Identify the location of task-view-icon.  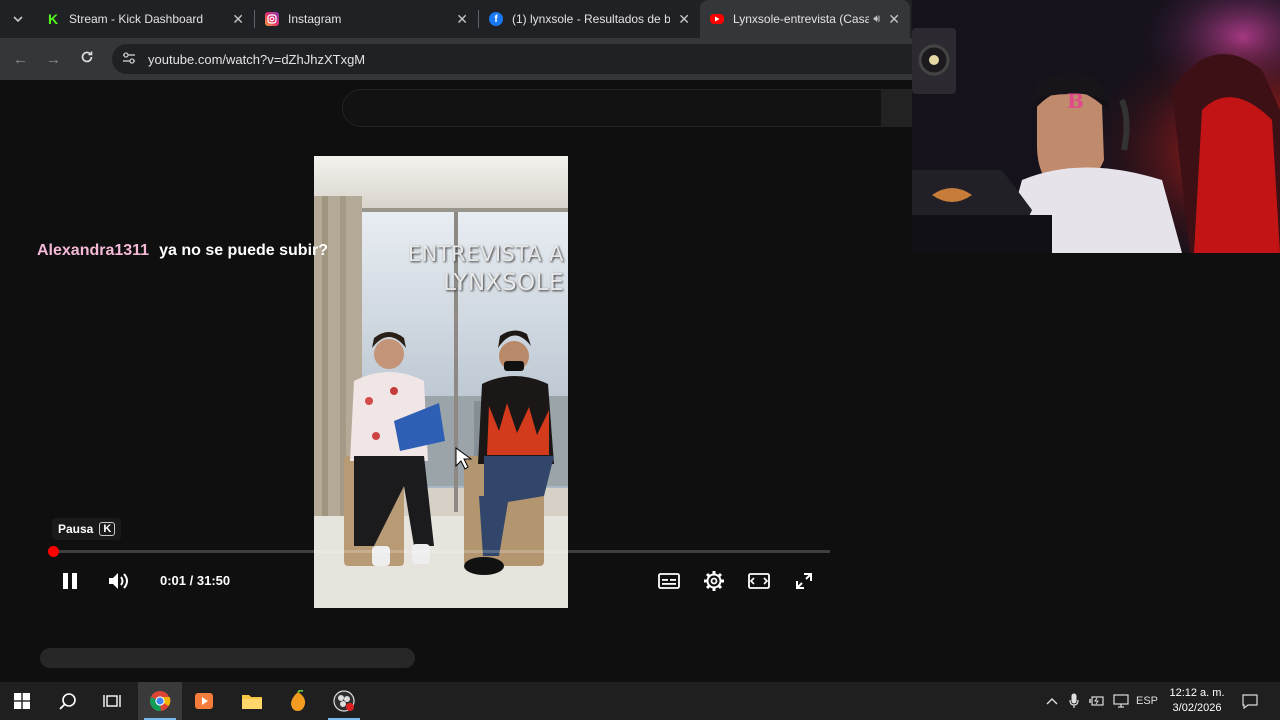
(112, 701).